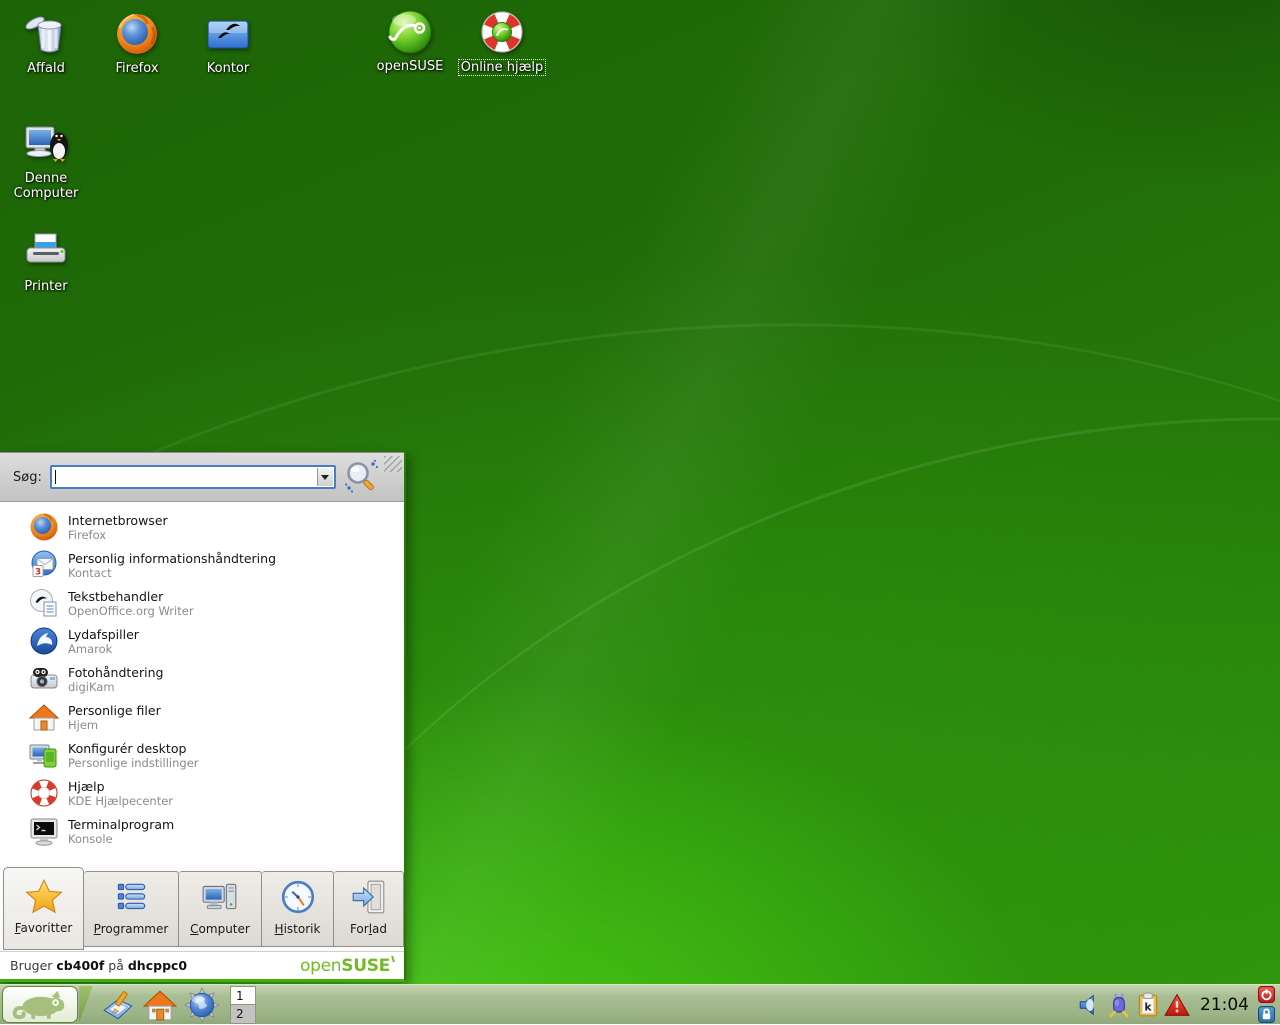  I want to click on resize-grip, so click(393, 464).